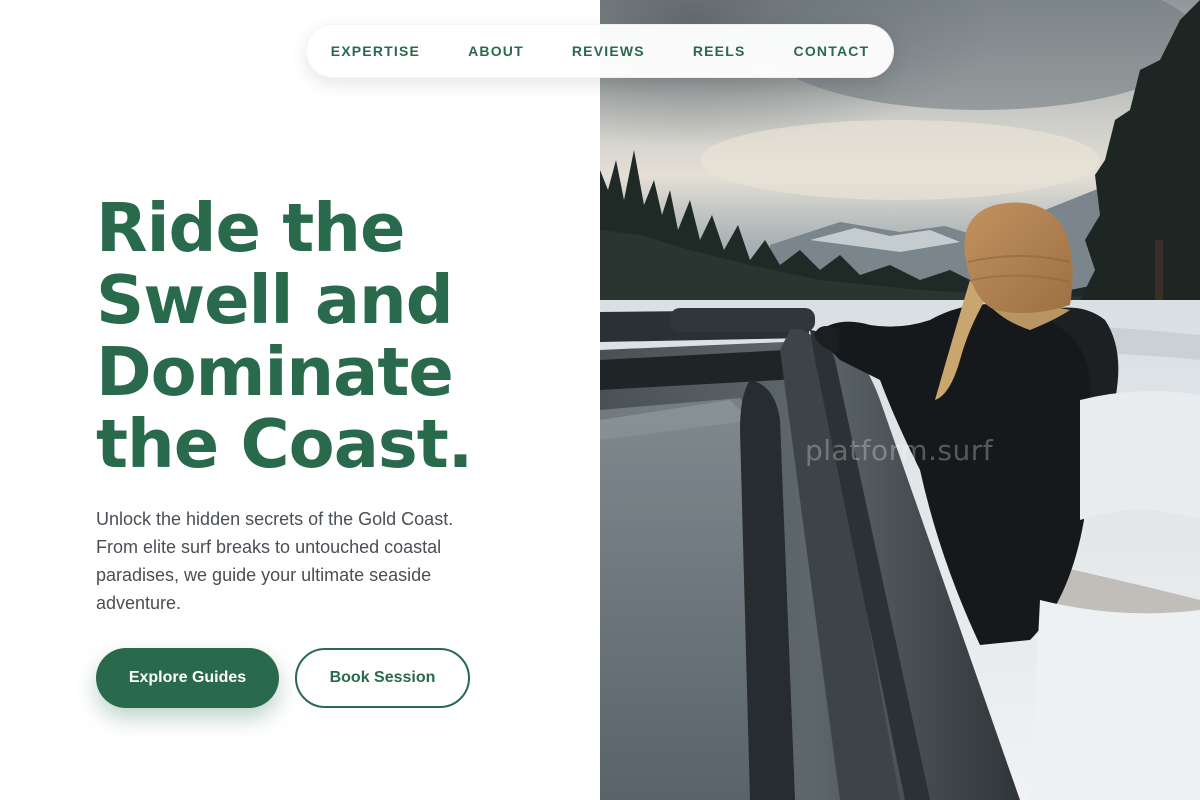 The height and width of the screenshot is (800, 1200). I want to click on hero-headline: Ride the Swell and Dominate the Coast., so click(331, 336).